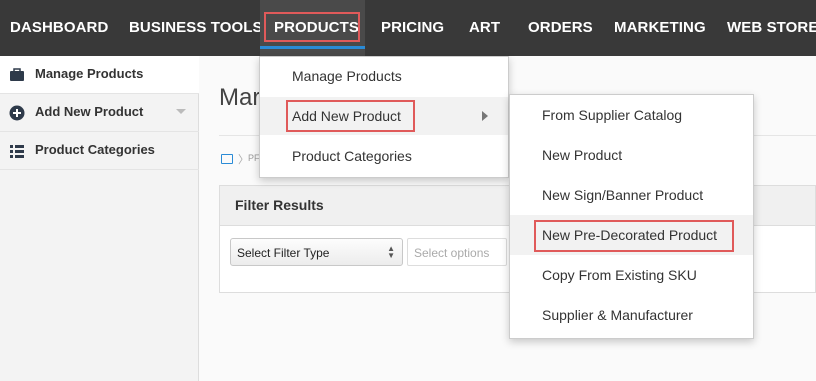 The width and height of the screenshot is (816, 381). Describe the element at coordinates (485, 116) in the screenshot. I see `chevron-right-icon` at that location.